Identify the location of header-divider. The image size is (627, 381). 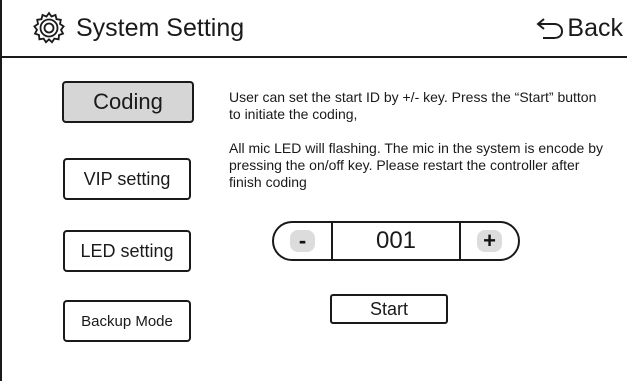
(314, 57).